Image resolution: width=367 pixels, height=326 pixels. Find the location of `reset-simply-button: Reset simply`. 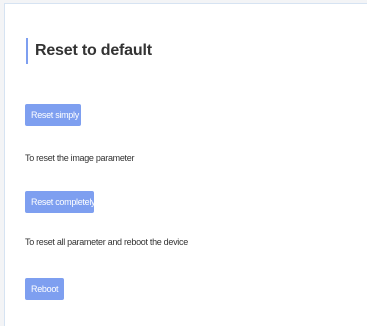

reset-simply-button: Reset simply is located at coordinates (53, 115).